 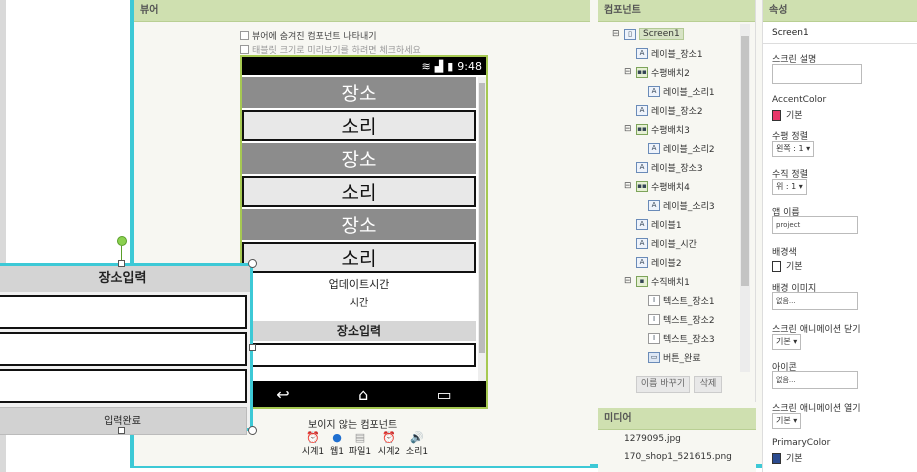 What do you see at coordinates (359, 303) in the screenshot?
I see `time-label: 시간` at bounding box center [359, 303].